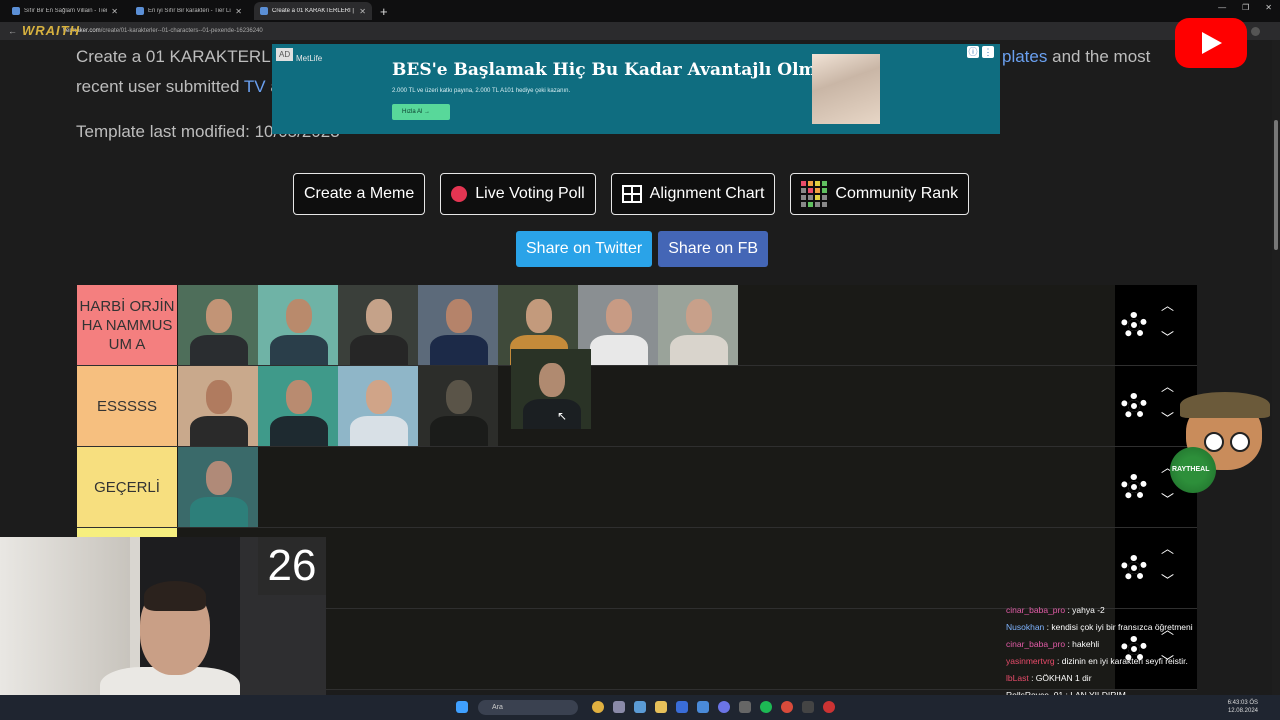  What do you see at coordinates (65, 11) in the screenshot?
I see `browser-tab: Sıfır Bir En Sağlam Villain - Tier ✕` at bounding box center [65, 11].